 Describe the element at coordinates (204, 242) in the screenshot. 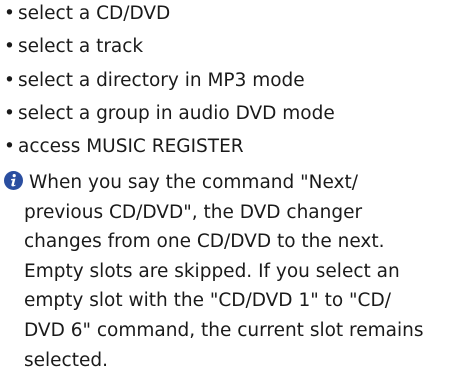

I see `note-text-line: changes from one CD/DVD to the next.` at that location.